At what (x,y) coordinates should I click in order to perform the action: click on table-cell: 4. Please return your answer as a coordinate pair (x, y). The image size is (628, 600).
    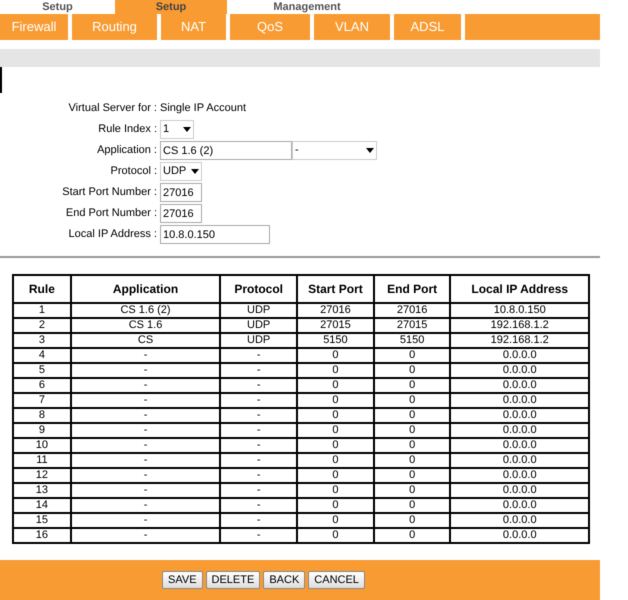
    Looking at the image, I should click on (42, 355).